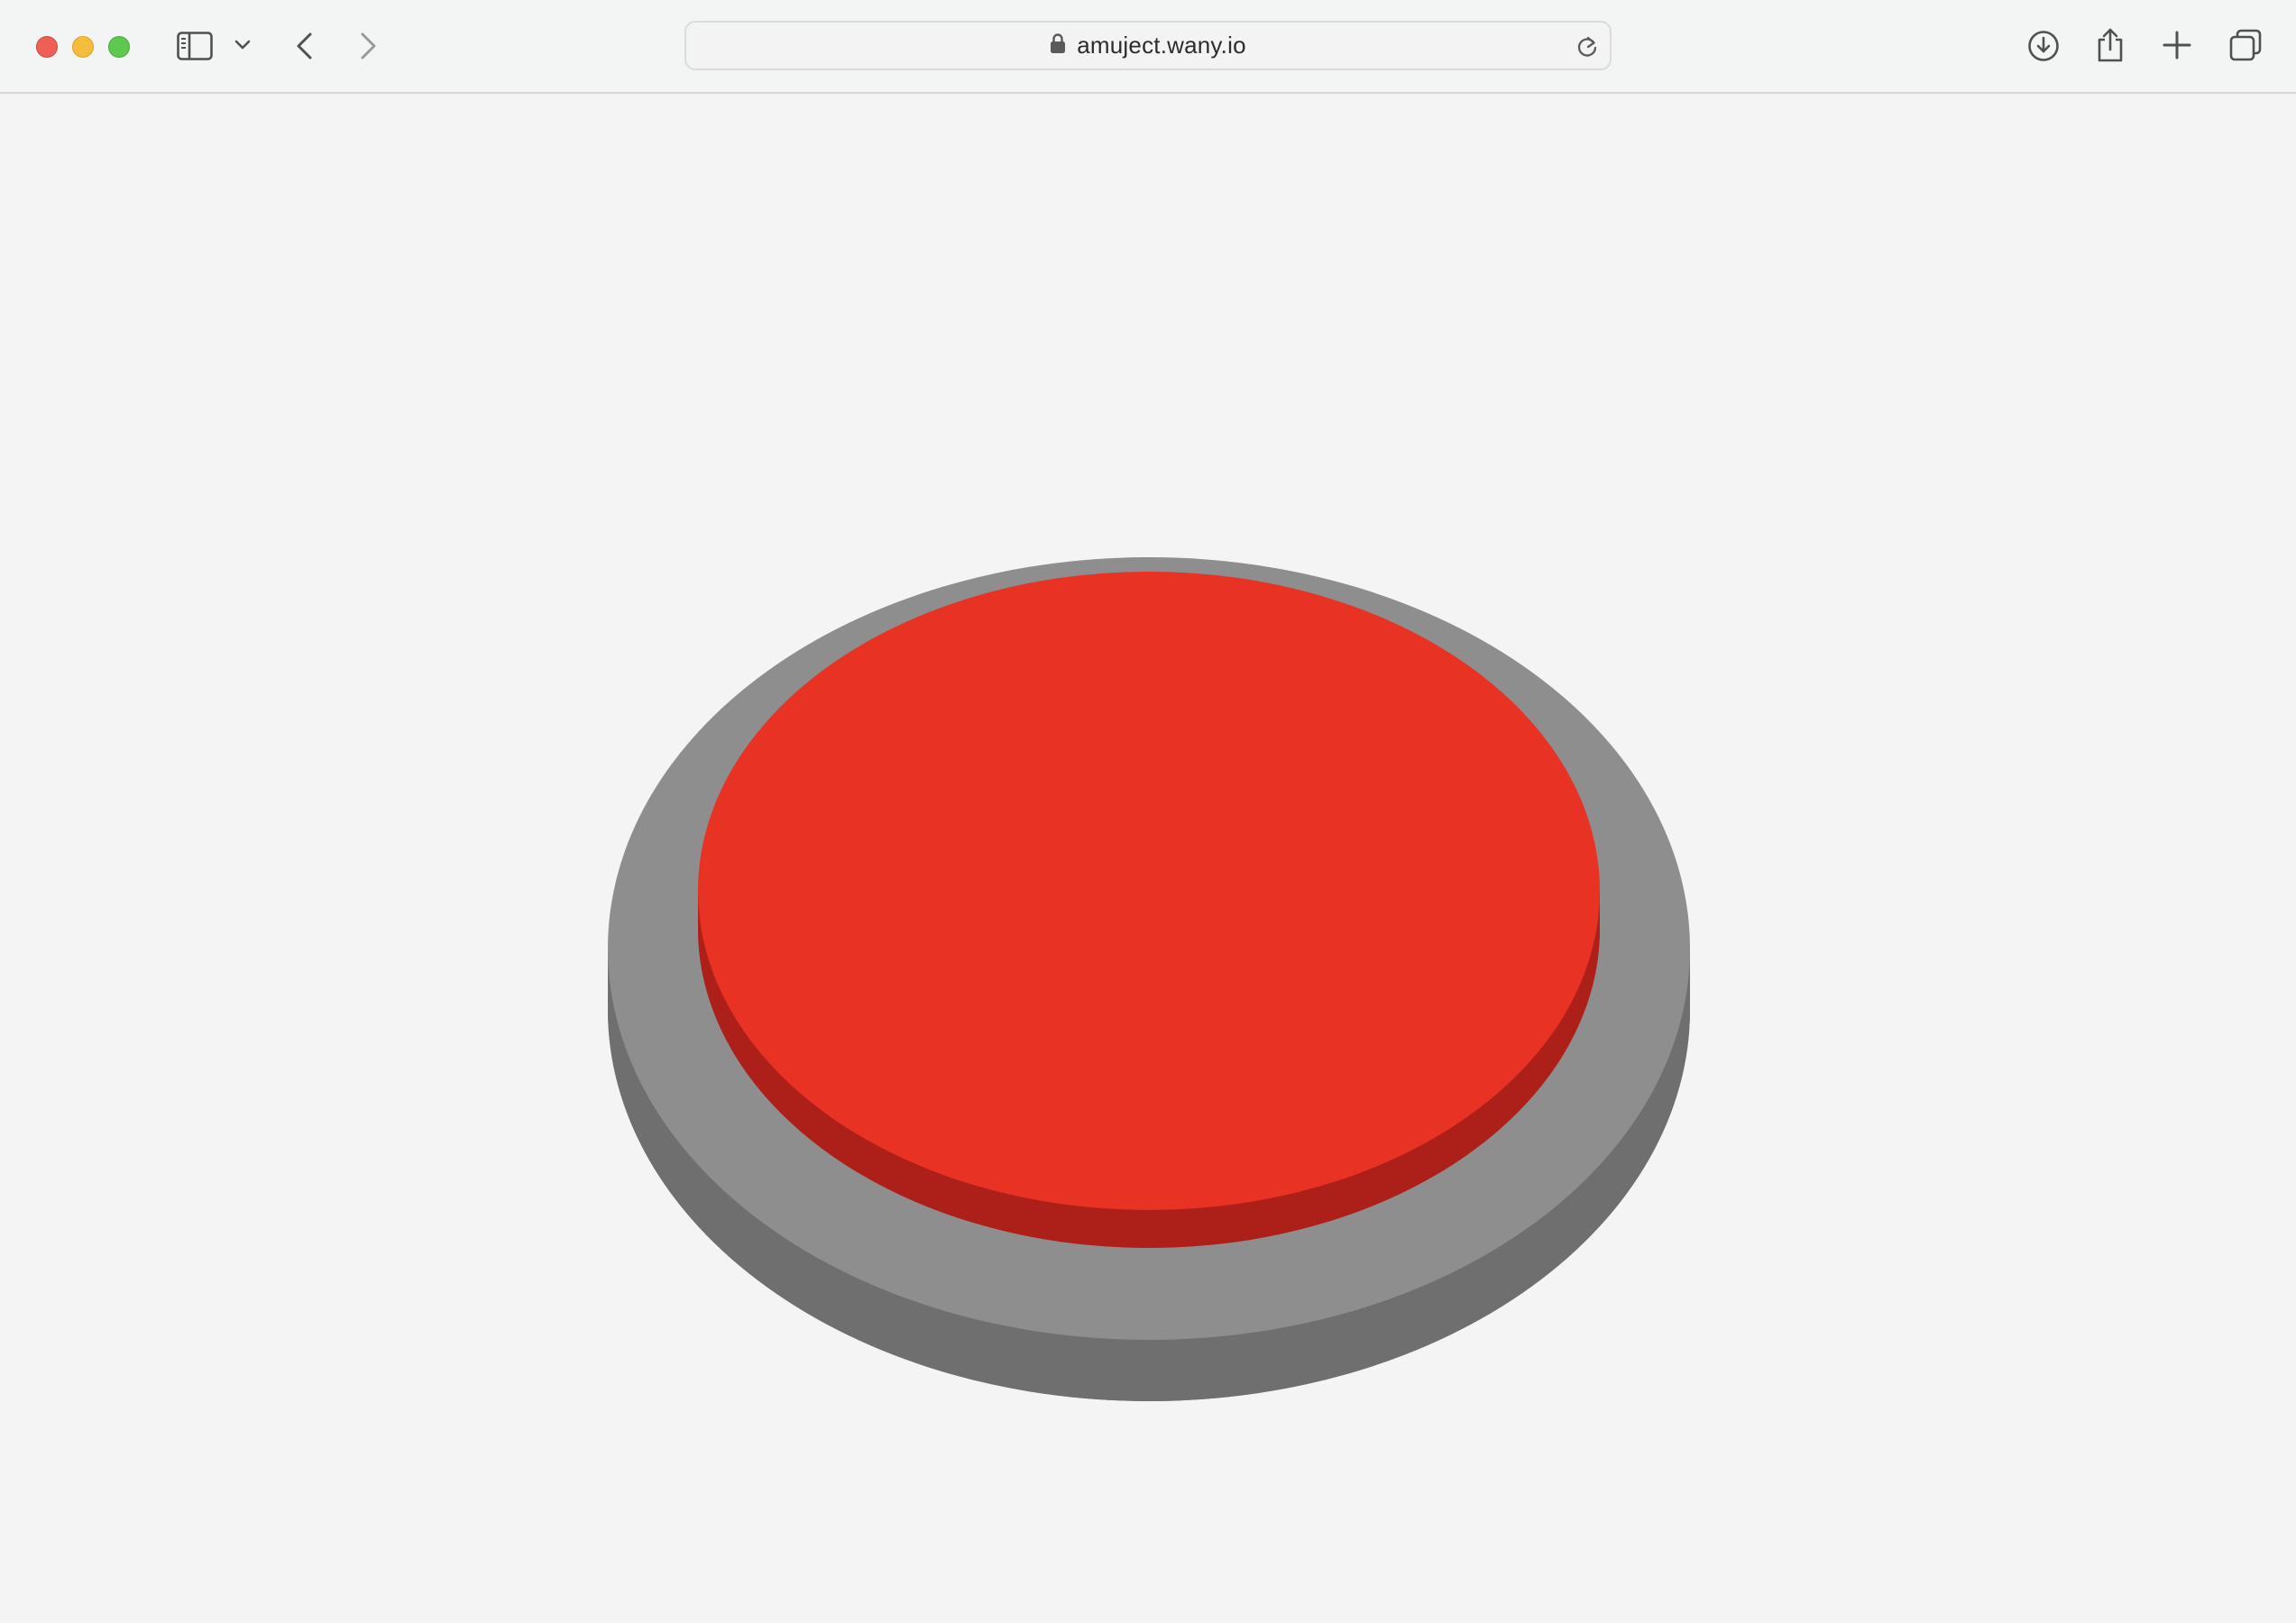  Describe the element at coordinates (369, 46) in the screenshot. I see `forward-arrow-icon` at that location.